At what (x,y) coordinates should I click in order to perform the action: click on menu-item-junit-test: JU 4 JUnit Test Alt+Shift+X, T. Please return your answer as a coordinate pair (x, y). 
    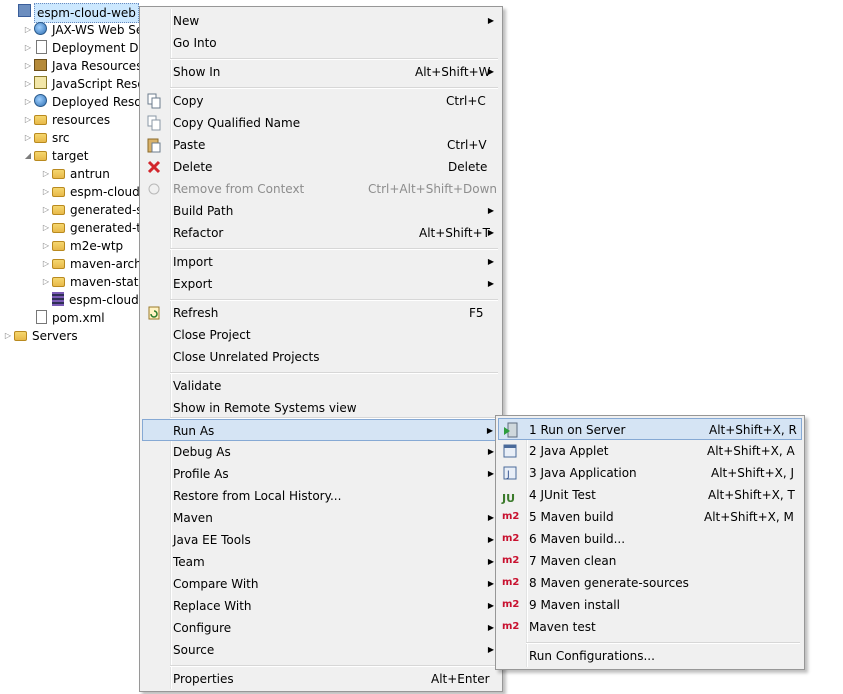
    Looking at the image, I should click on (650, 495).